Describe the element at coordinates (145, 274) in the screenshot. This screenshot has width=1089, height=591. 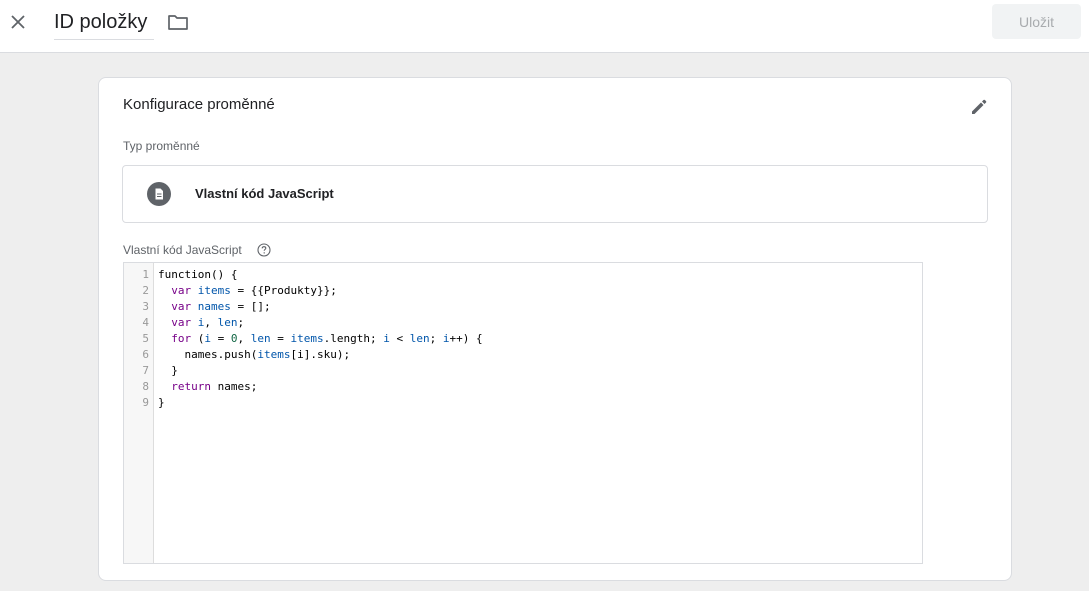
I see `line-number: 1` at that location.